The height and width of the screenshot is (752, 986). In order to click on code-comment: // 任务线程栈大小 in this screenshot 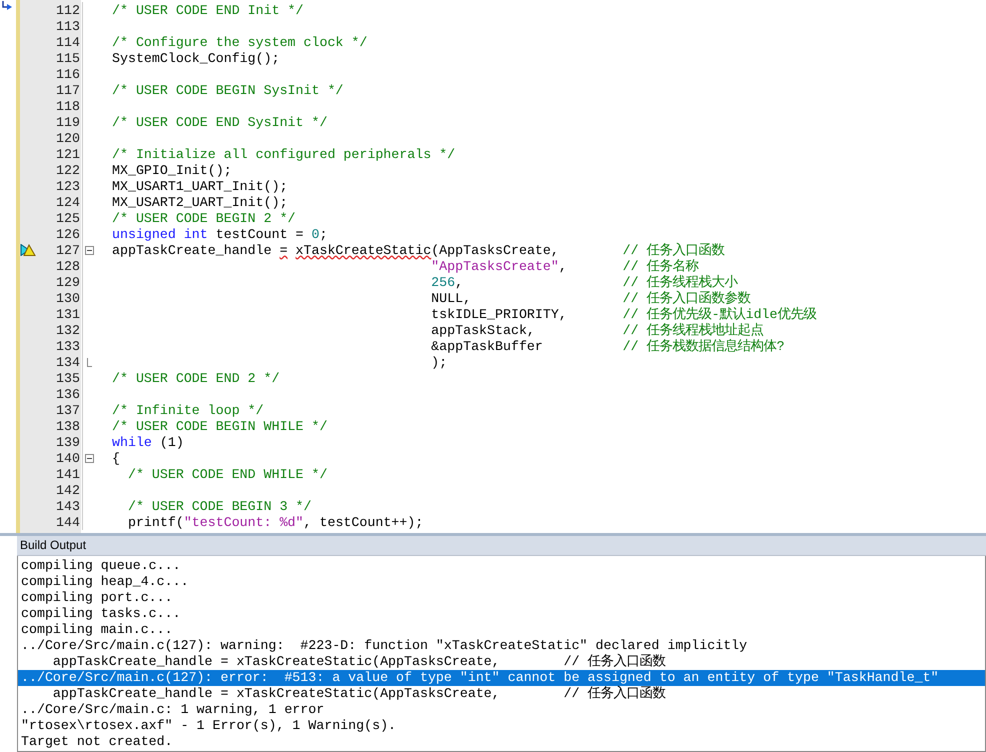, I will do `click(680, 282)`.